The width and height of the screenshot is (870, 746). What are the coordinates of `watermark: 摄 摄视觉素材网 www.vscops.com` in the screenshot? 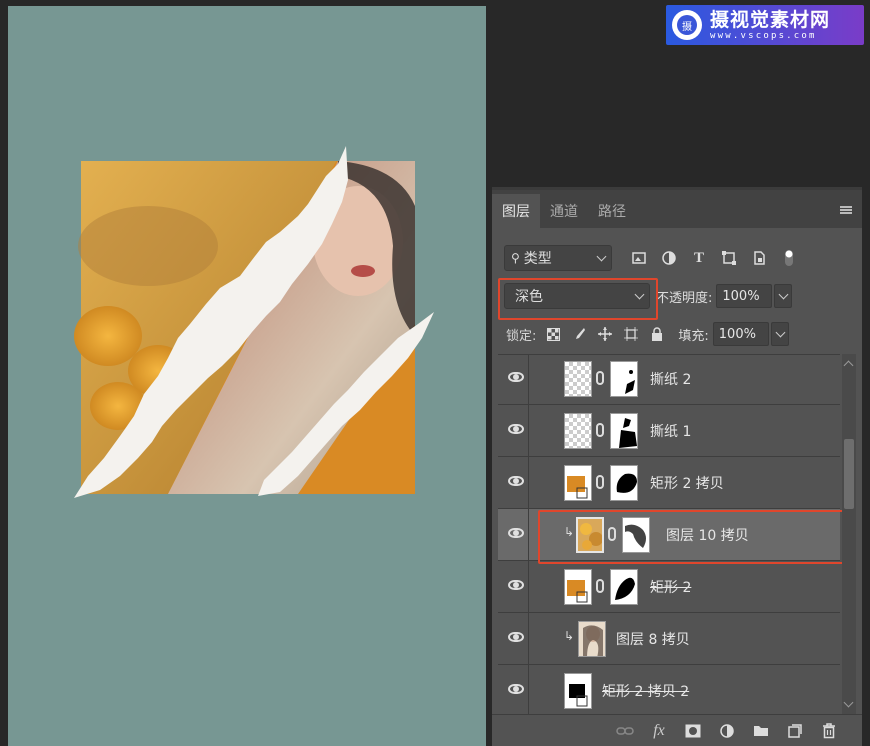 It's located at (765, 25).